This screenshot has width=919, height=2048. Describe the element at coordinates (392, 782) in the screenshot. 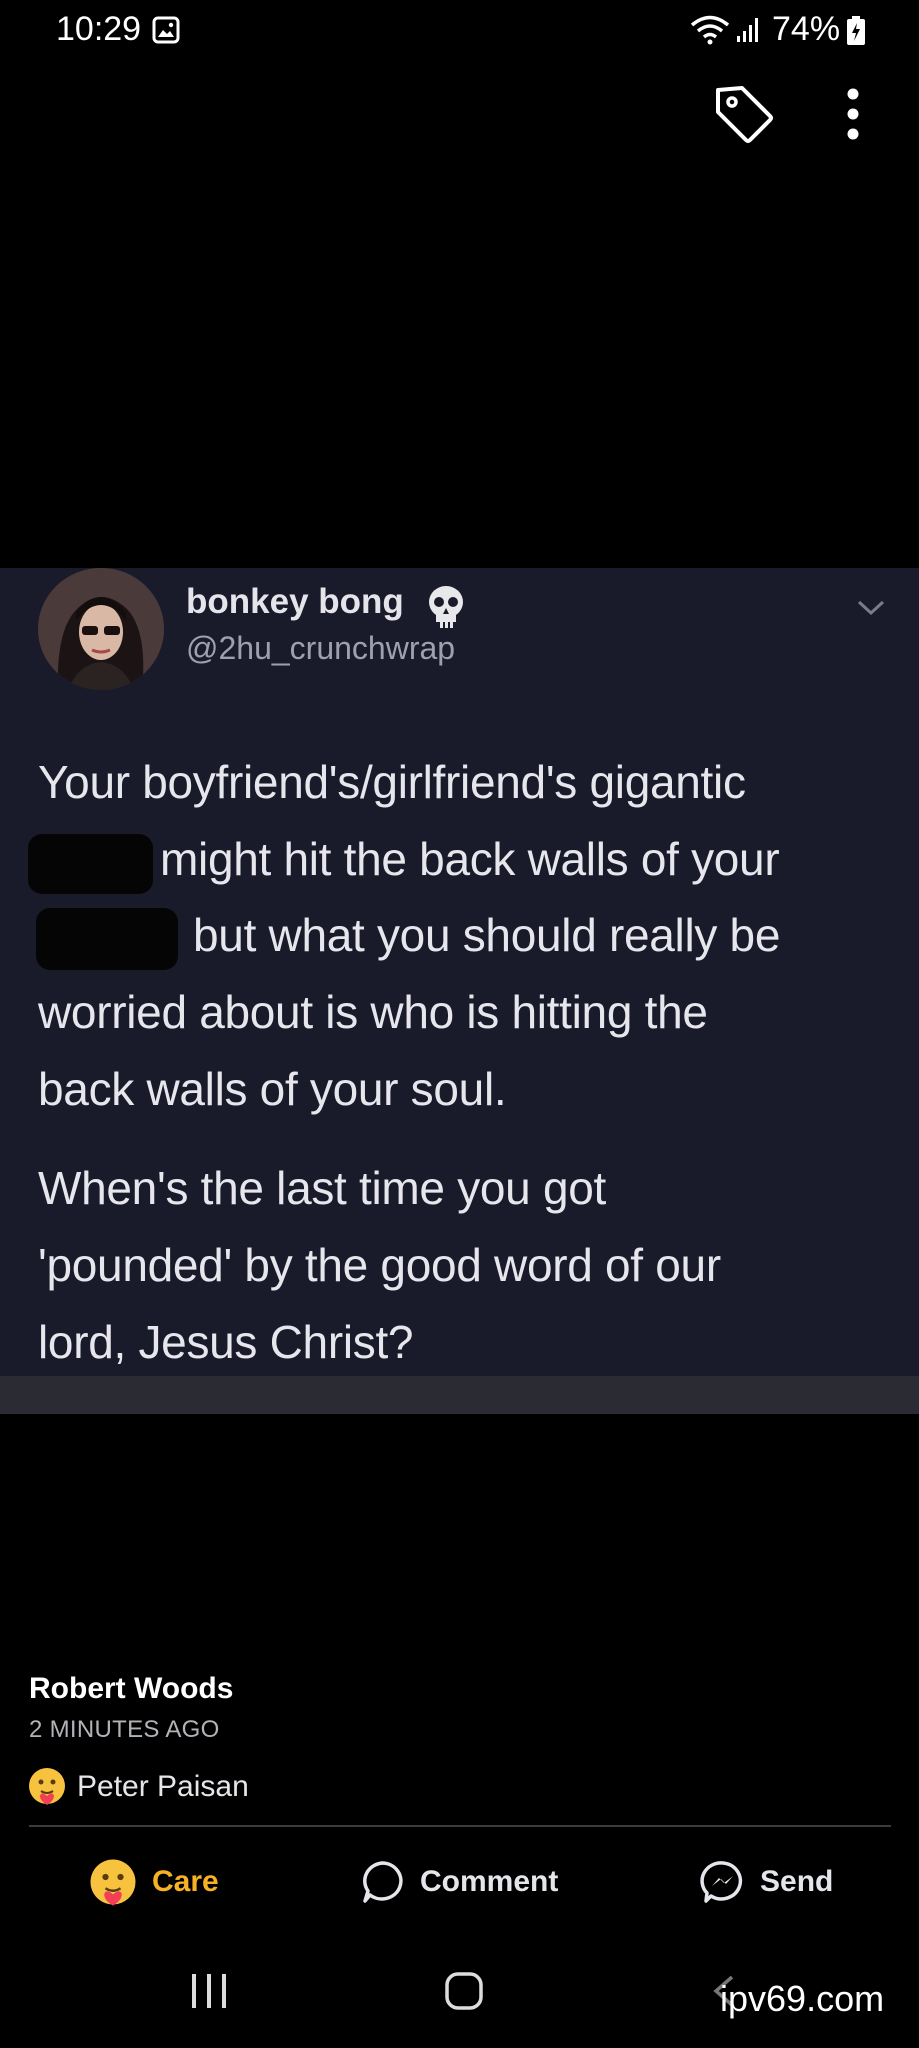

I see `tweet-text-line: Your boyfriend's/girlfriend's gigantic` at that location.